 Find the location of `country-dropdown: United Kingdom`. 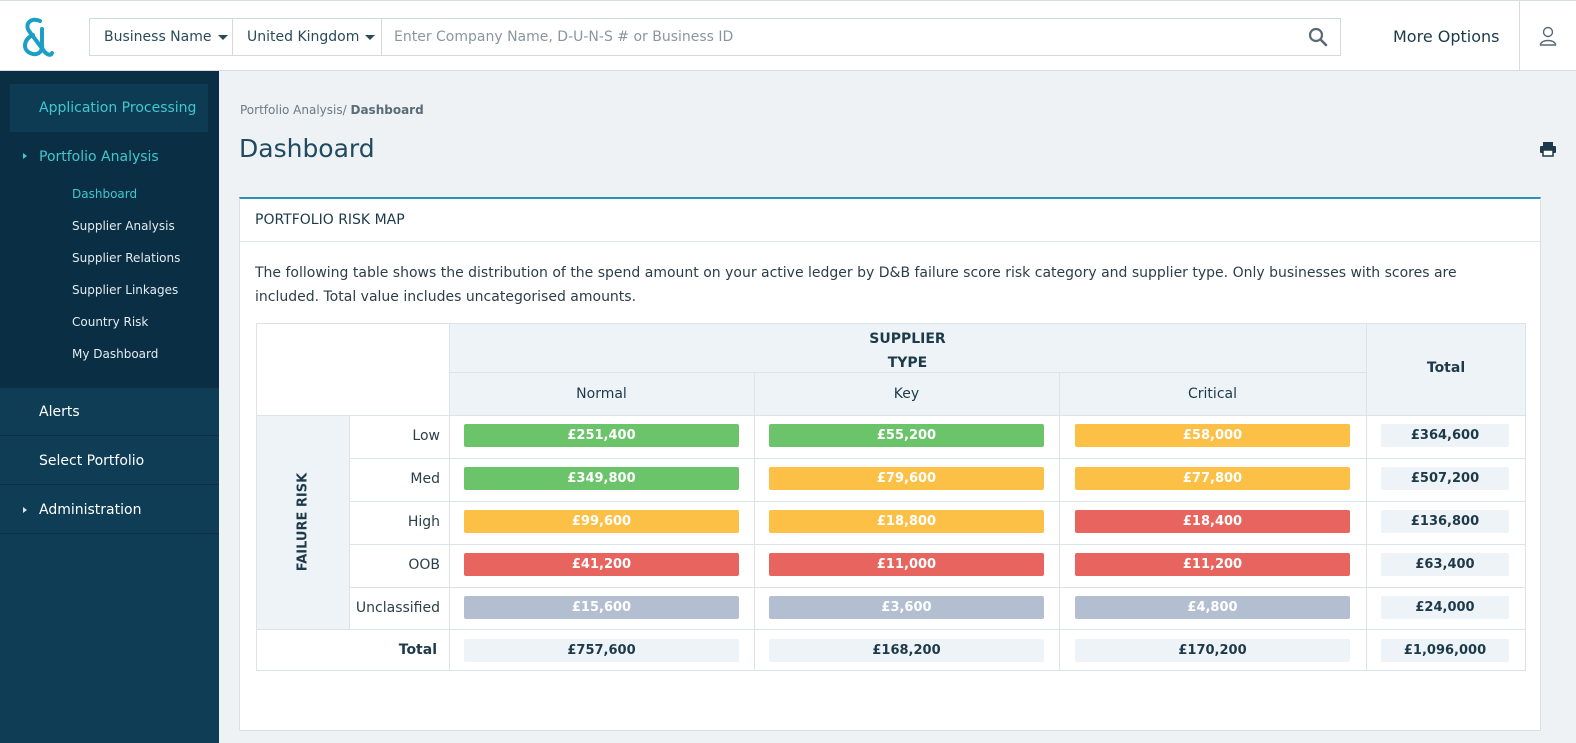

country-dropdown: United Kingdom is located at coordinates (307, 37).